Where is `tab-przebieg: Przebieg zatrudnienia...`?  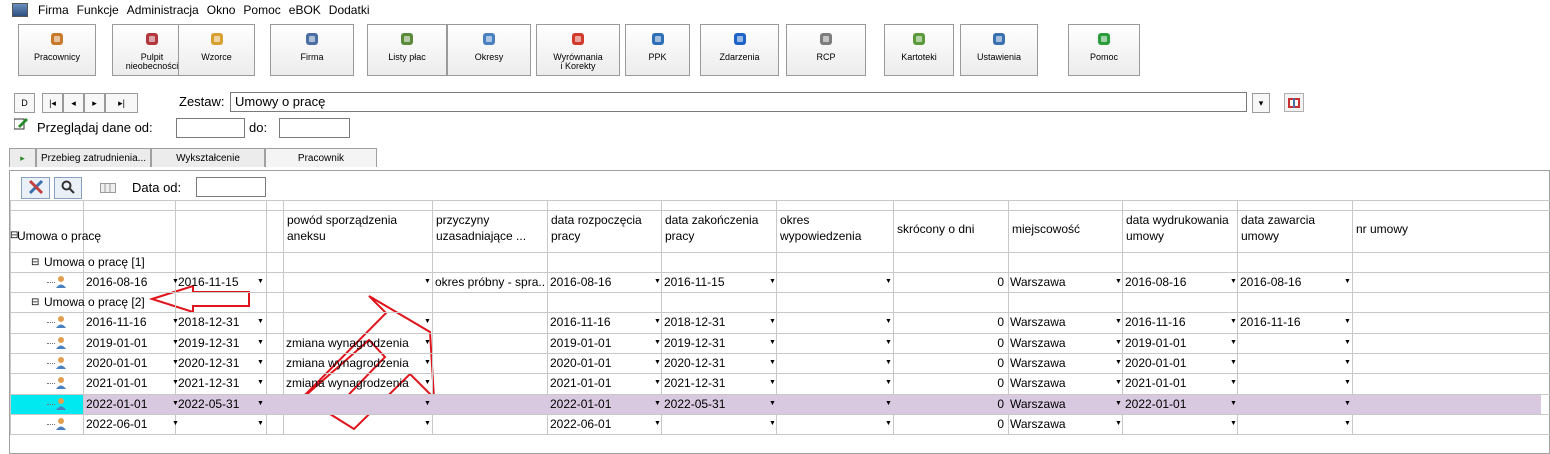 tab-przebieg: Przebieg zatrudnienia... is located at coordinates (93, 157).